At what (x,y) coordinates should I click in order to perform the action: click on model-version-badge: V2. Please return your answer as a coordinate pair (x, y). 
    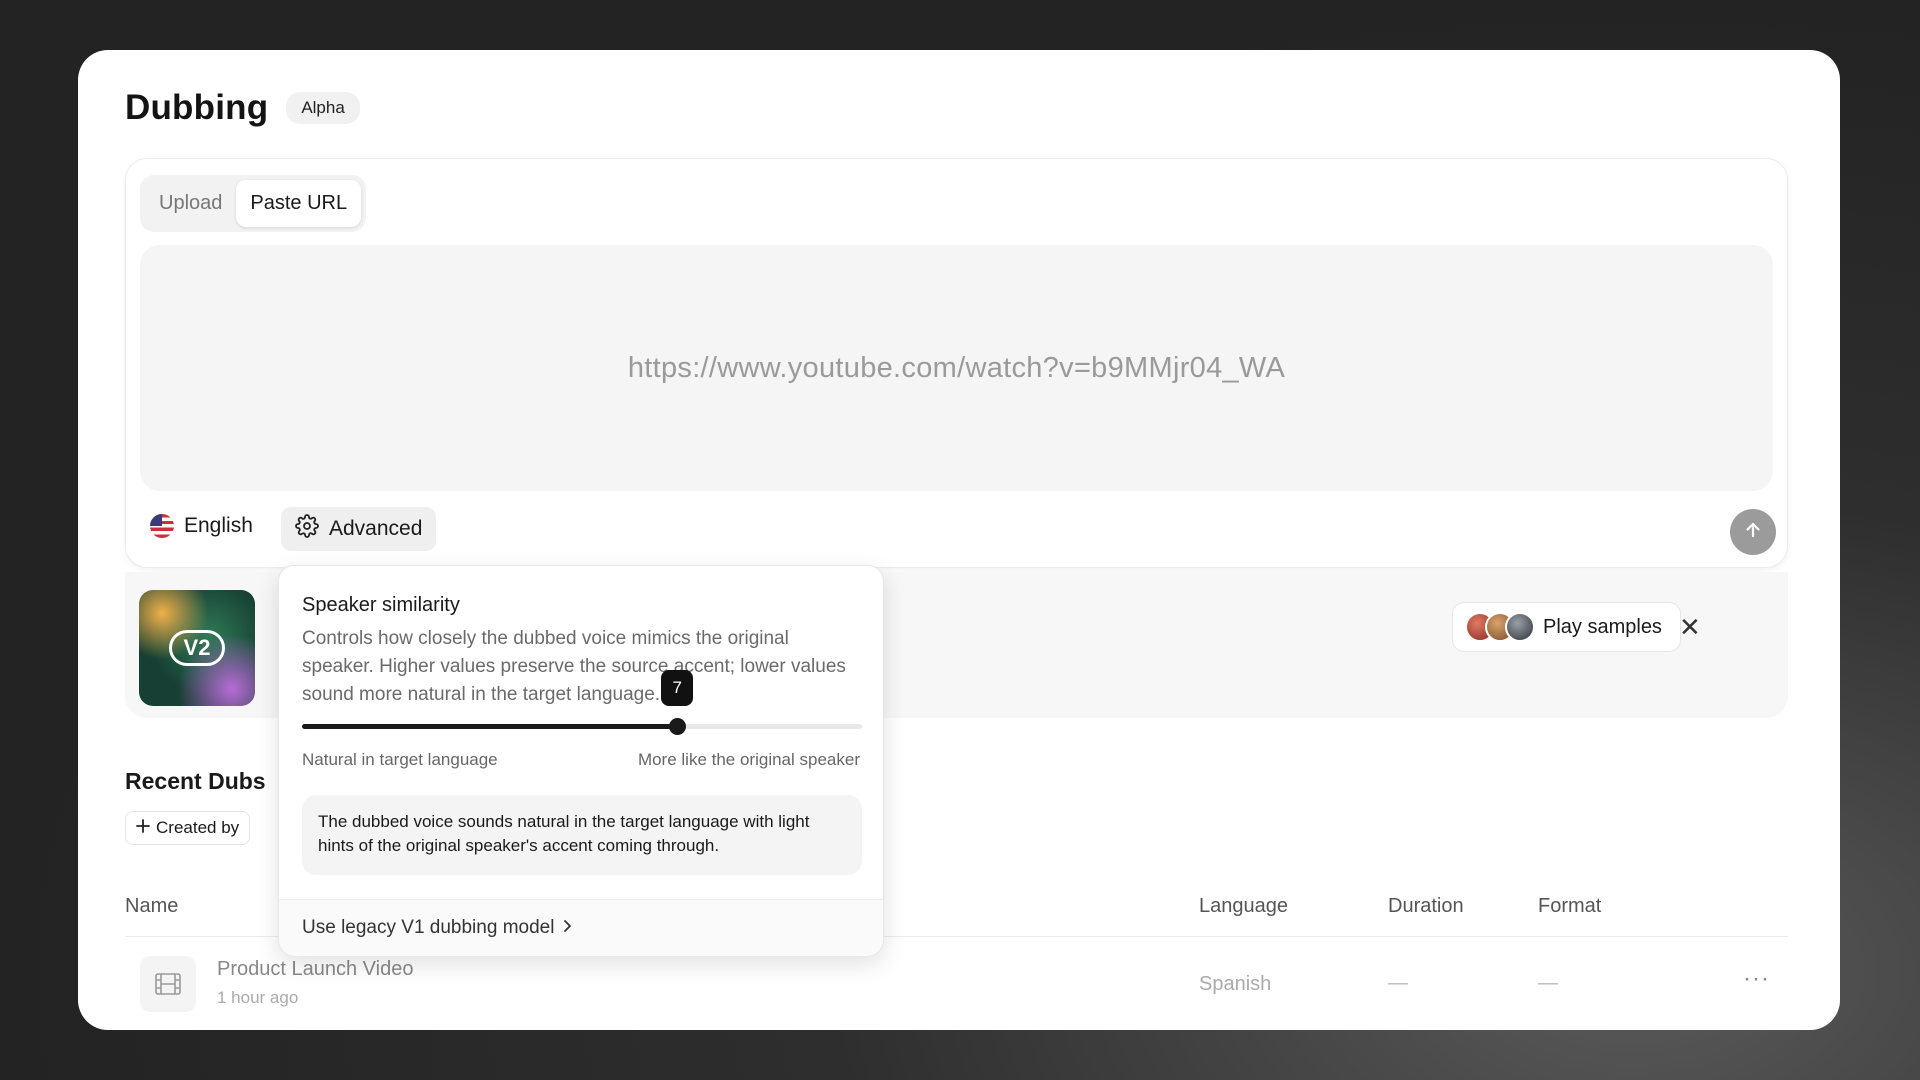
    Looking at the image, I should click on (197, 648).